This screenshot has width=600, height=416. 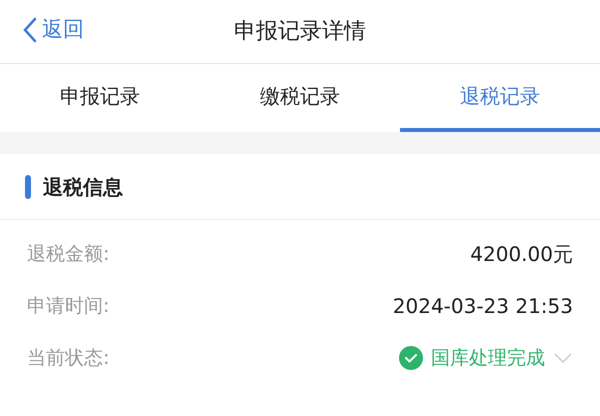 What do you see at coordinates (482, 306) in the screenshot?
I see `field-value: 2024-03-23 21:53` at bounding box center [482, 306].